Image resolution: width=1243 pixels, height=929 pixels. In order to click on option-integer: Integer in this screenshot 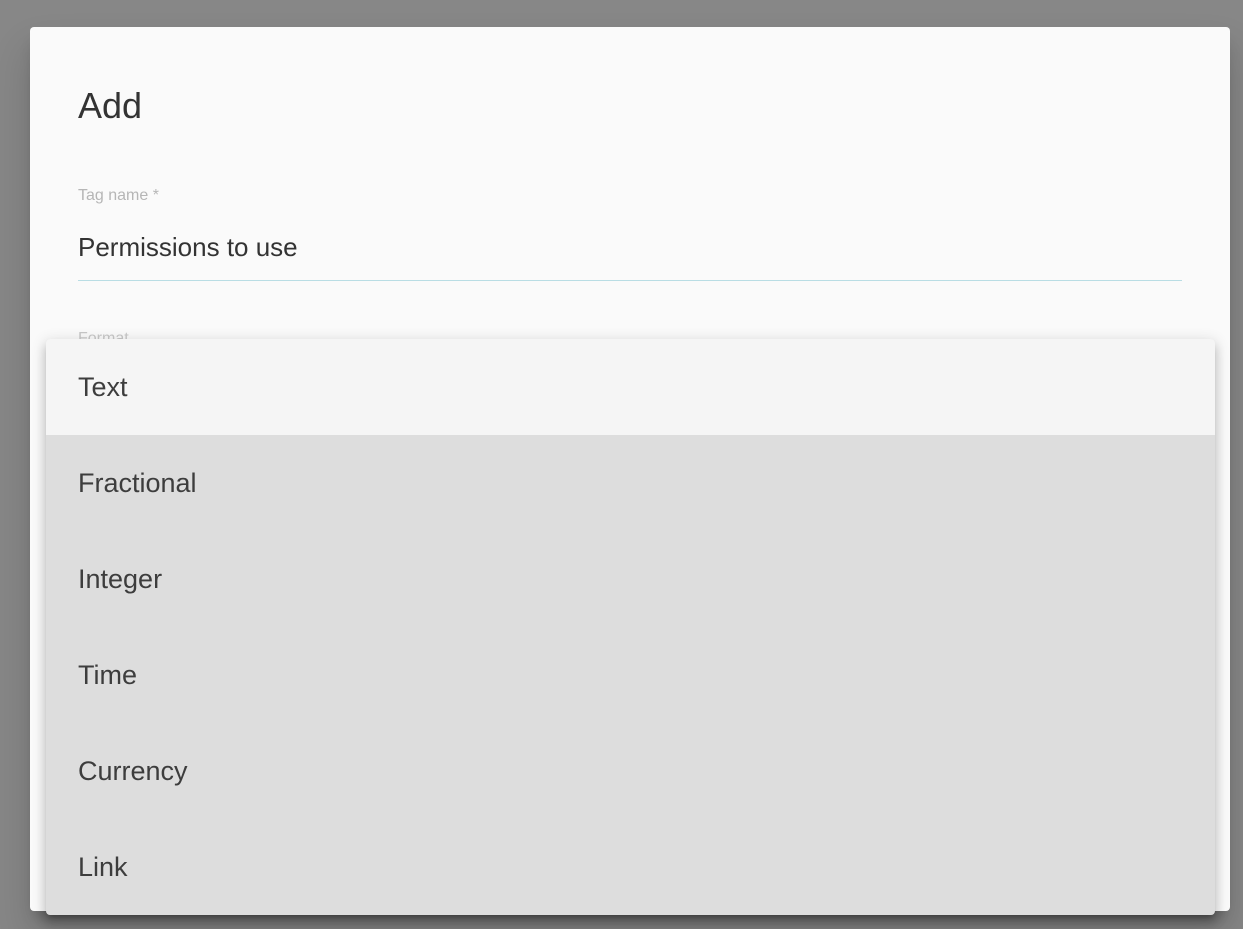, I will do `click(630, 579)`.